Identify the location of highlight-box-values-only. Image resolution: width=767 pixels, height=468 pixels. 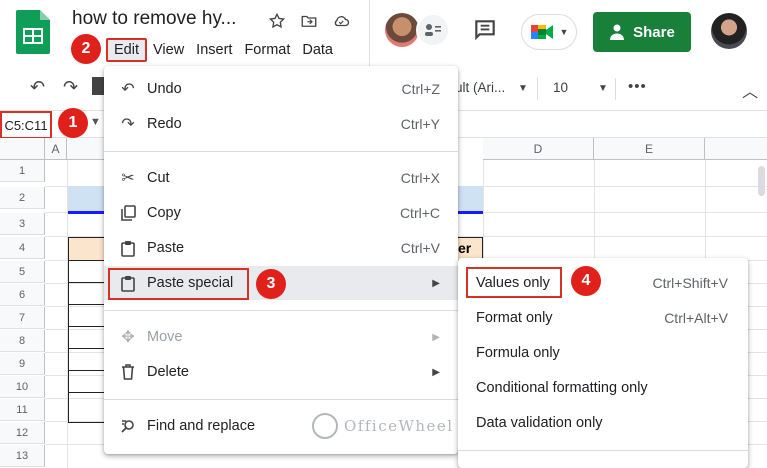
(514, 282).